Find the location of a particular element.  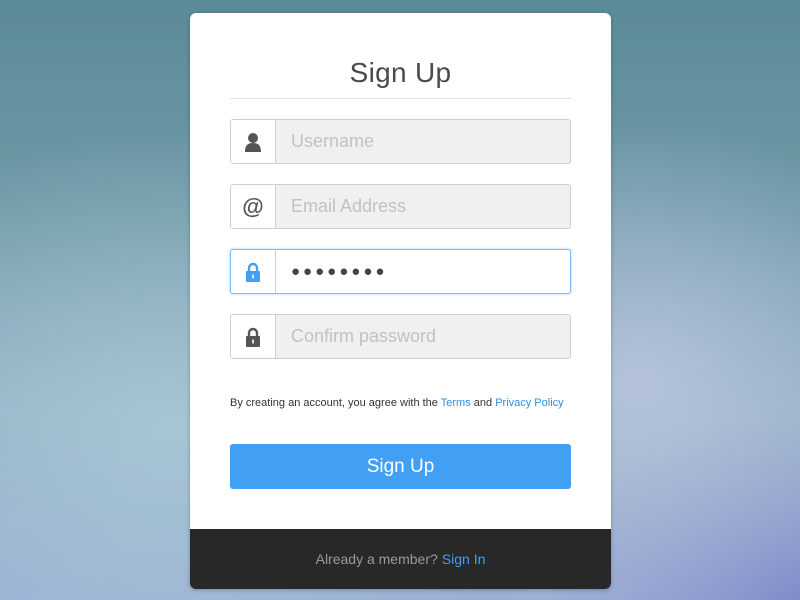

email-input: Email Address is located at coordinates (423, 206).